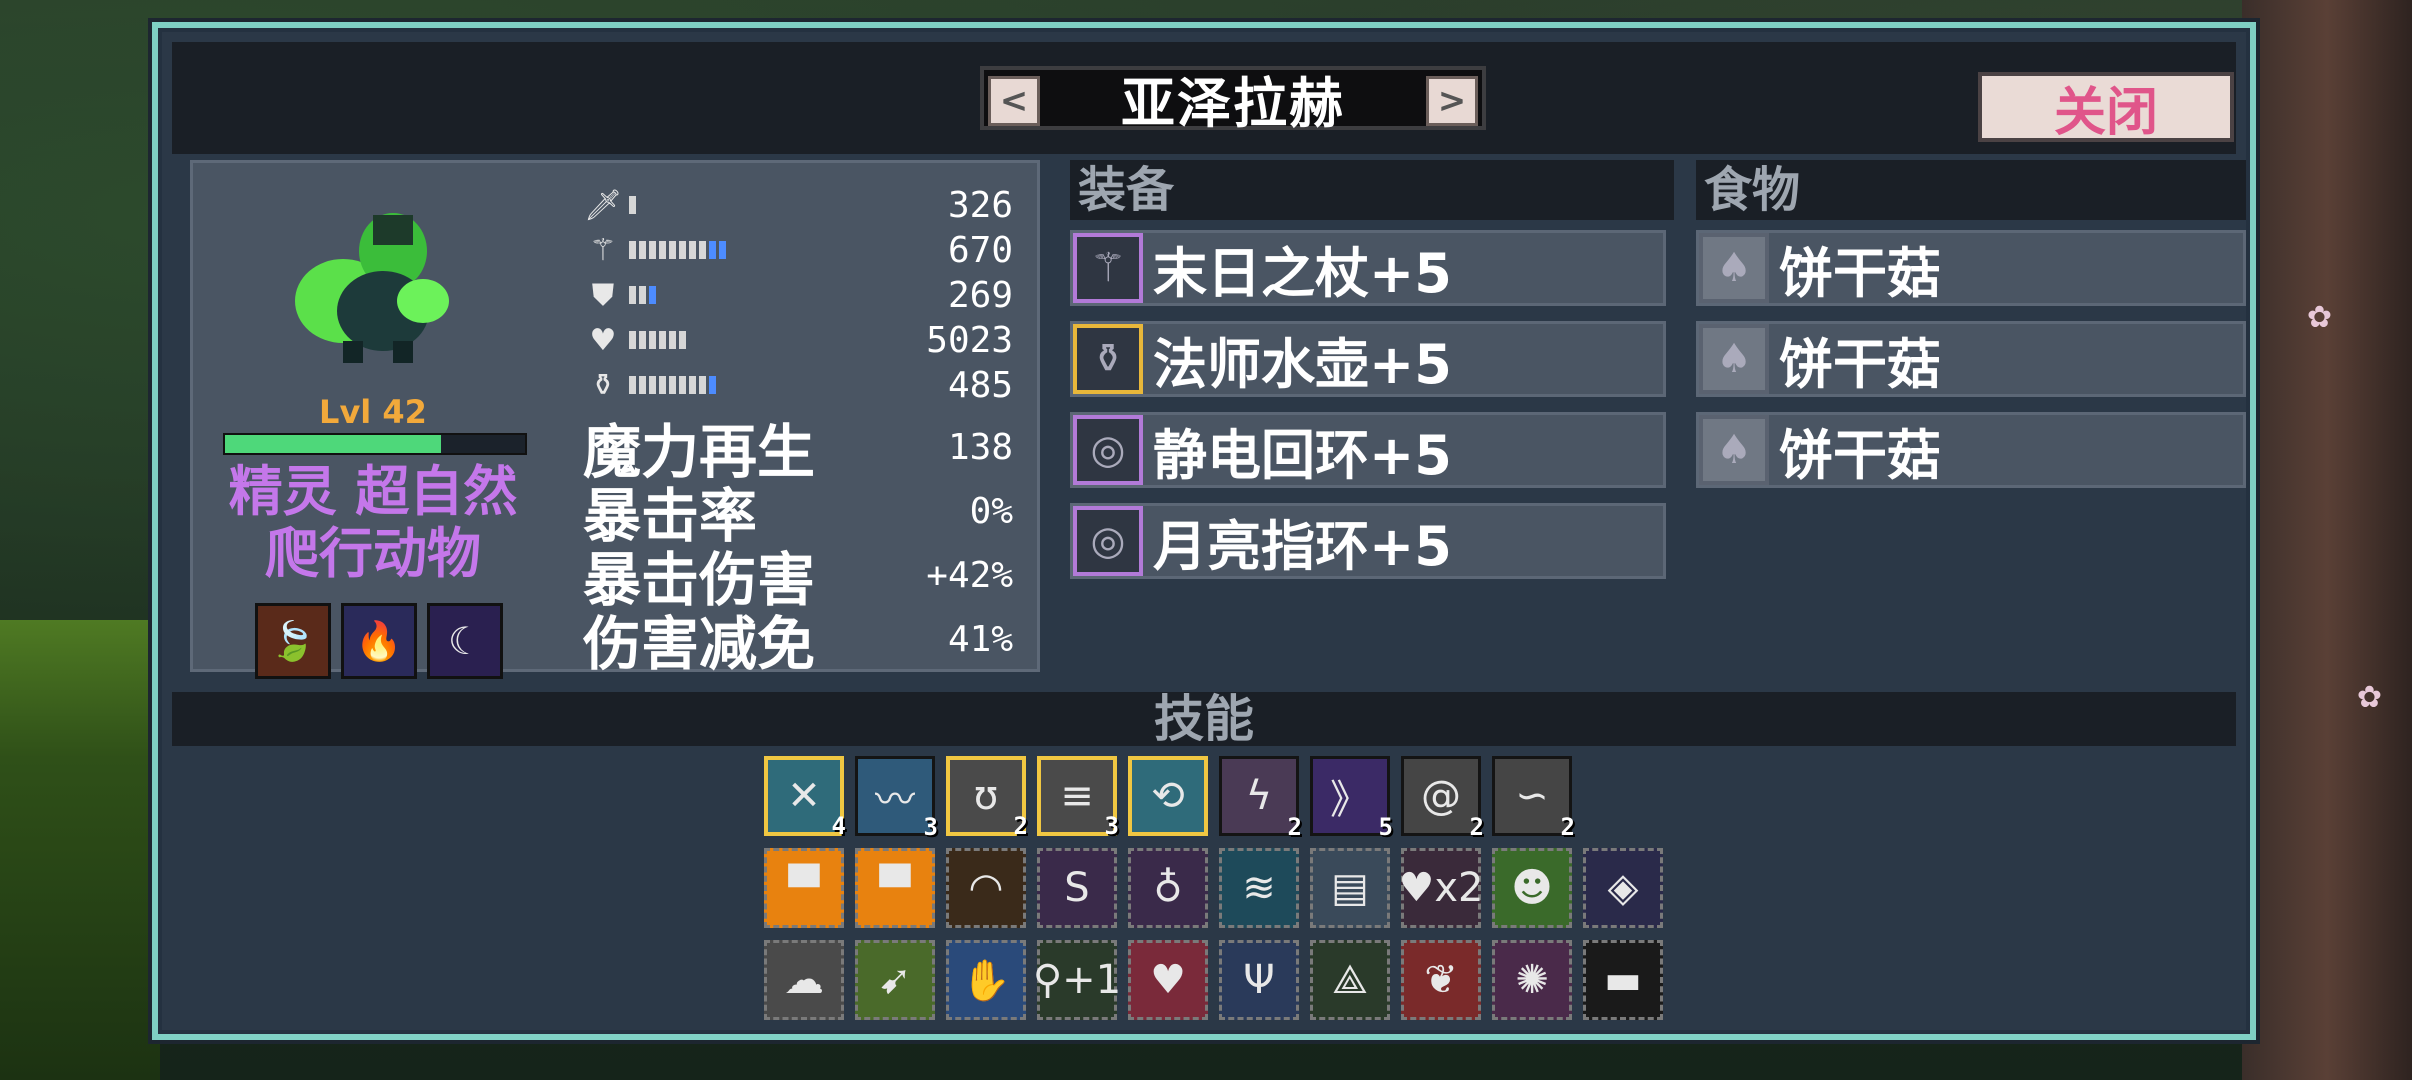 The image size is (2412, 1080). What do you see at coordinates (80, 850) in the screenshot?
I see `grass-ledge` at bounding box center [80, 850].